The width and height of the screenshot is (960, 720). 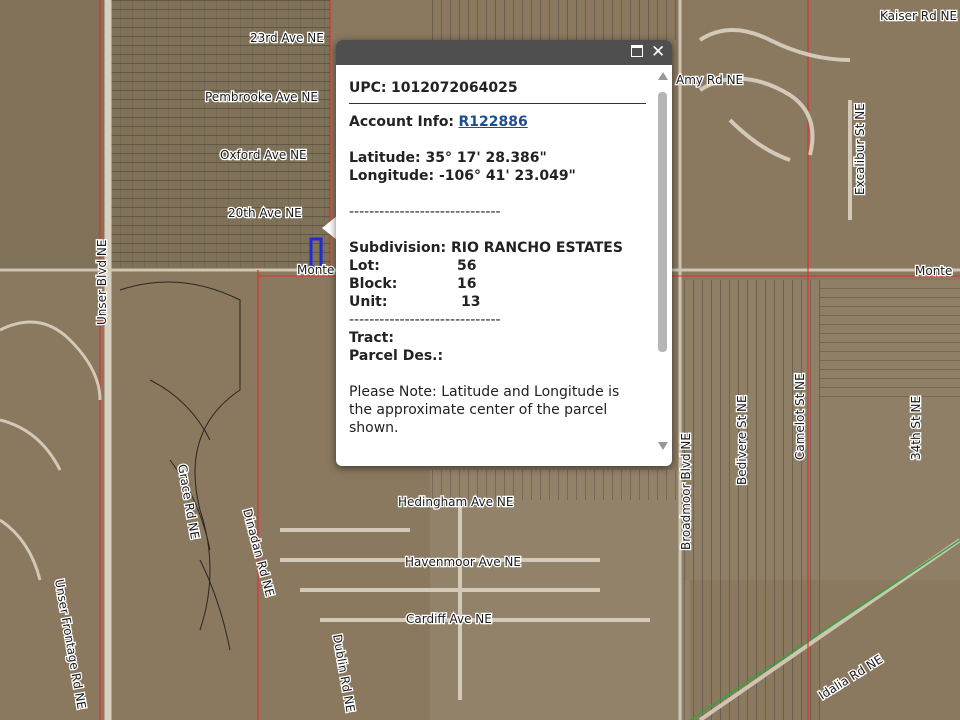 What do you see at coordinates (493, 122) in the screenshot?
I see `account-link: R122886` at bounding box center [493, 122].